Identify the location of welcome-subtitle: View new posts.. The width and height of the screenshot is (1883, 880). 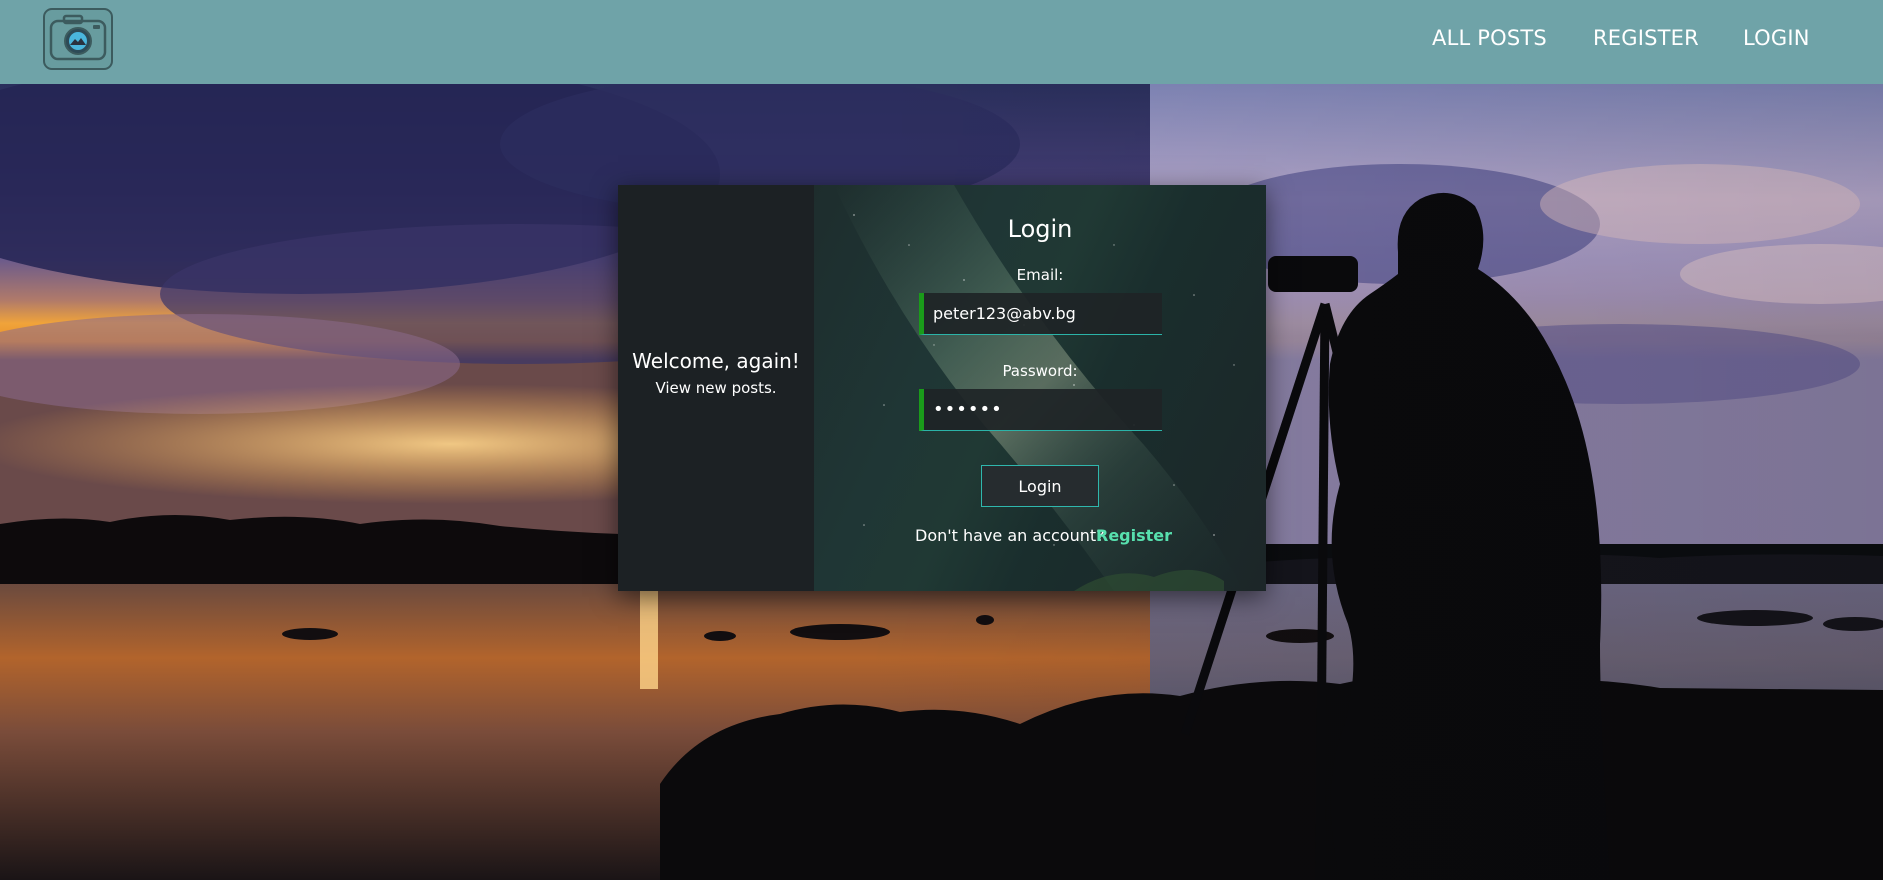
(716, 388).